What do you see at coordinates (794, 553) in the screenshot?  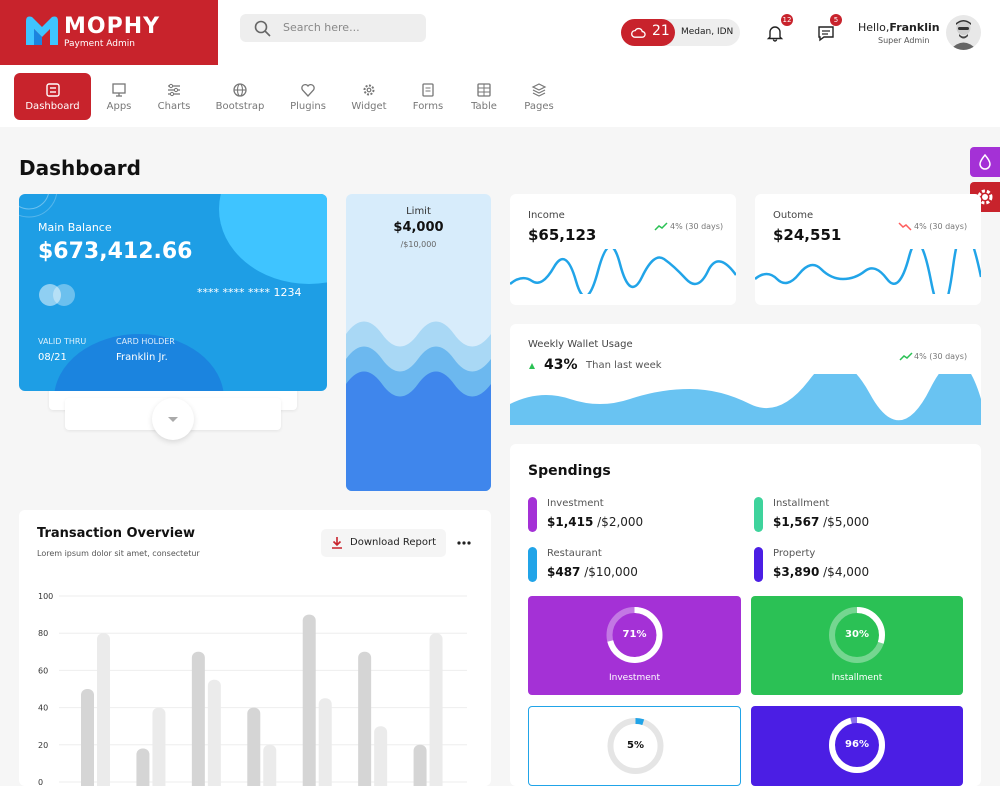 I see `spending-label: Property` at bounding box center [794, 553].